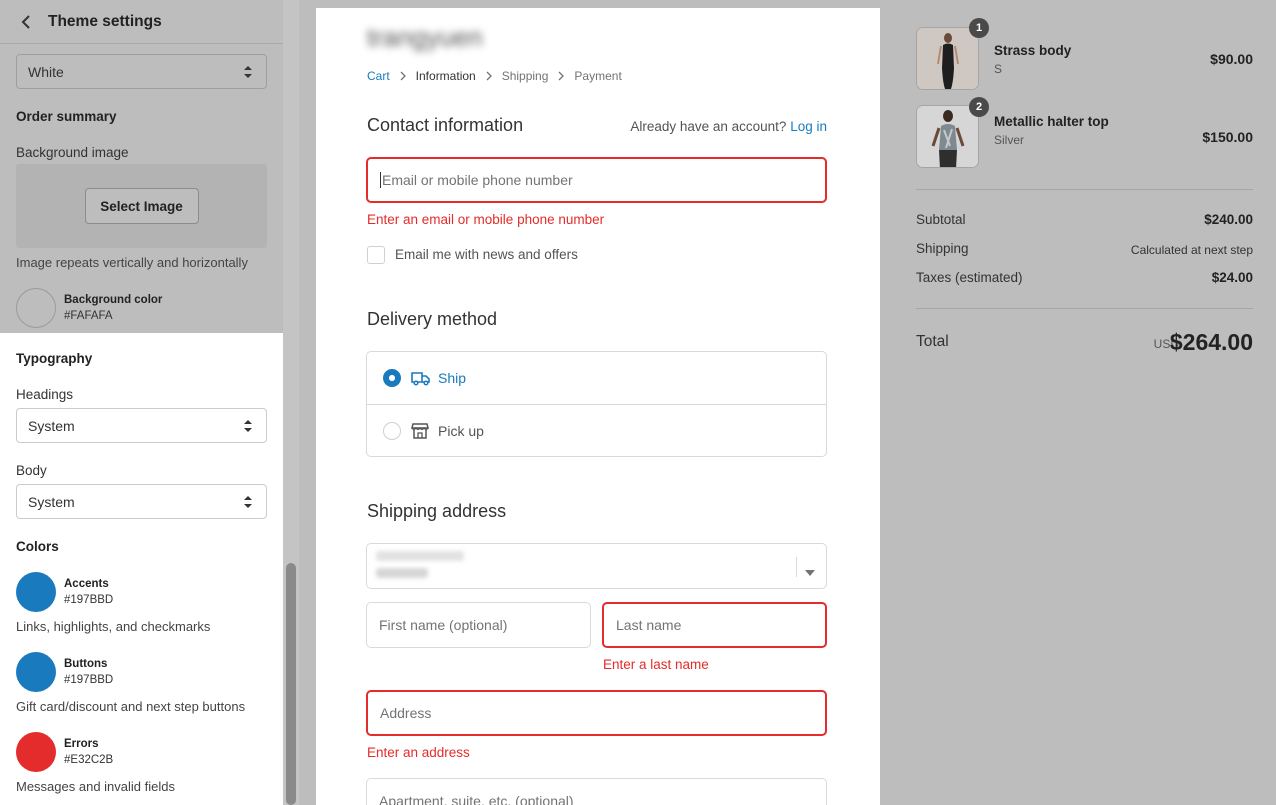 This screenshot has height=805, width=1276. I want to click on background-select-value: White, so click(46, 71).